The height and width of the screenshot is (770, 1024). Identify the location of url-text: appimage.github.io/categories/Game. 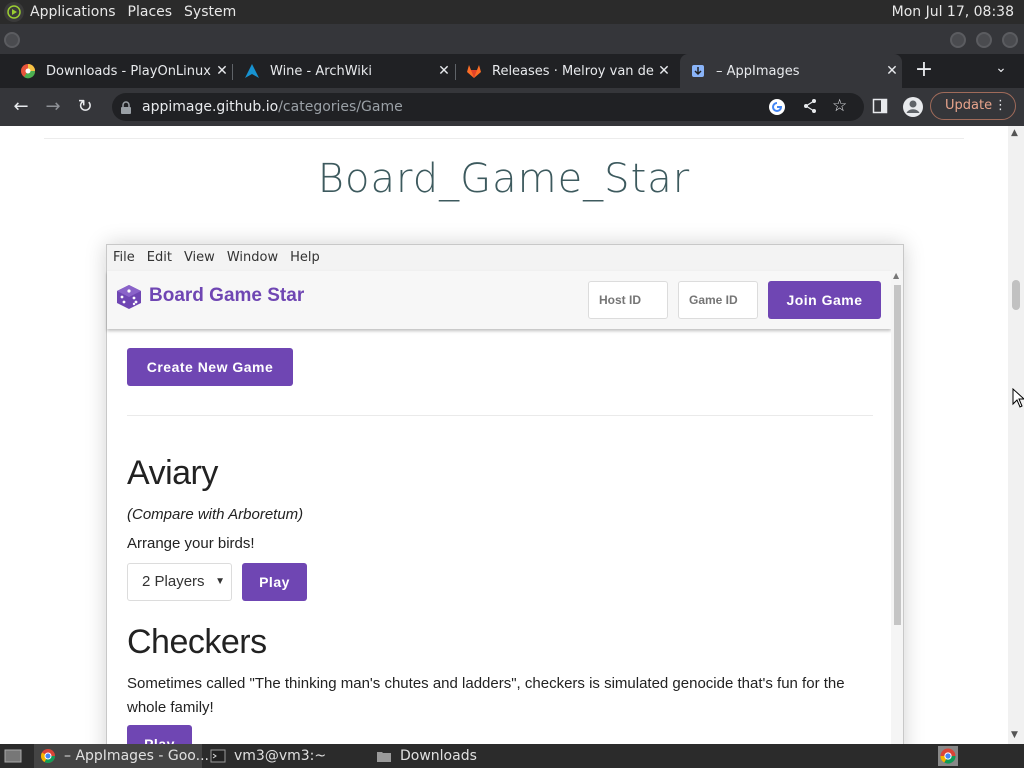
(272, 107).